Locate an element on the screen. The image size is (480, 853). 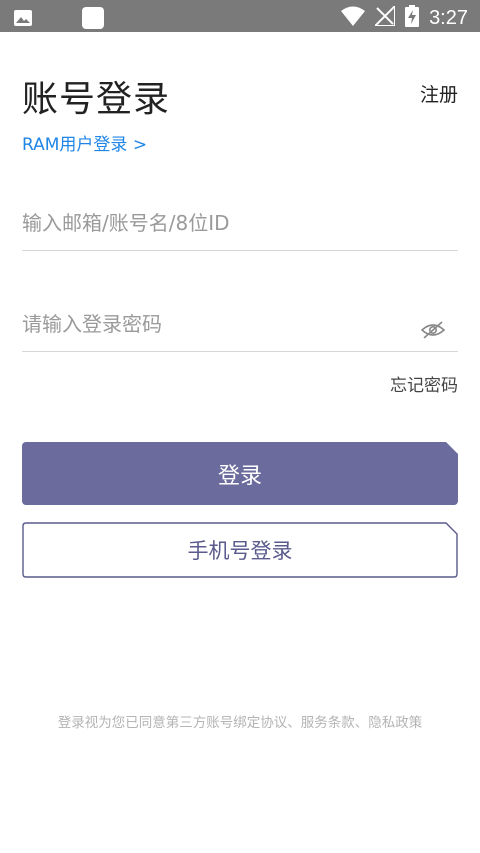
page-title: 账号登录 is located at coordinates (96, 99).